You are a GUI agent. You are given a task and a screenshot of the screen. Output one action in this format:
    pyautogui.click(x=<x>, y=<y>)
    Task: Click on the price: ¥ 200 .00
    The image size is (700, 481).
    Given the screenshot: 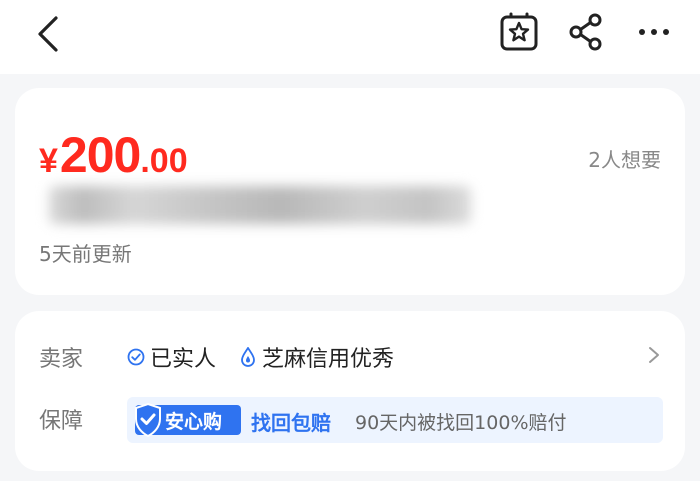 What is the action you would take?
    pyautogui.click(x=113, y=155)
    